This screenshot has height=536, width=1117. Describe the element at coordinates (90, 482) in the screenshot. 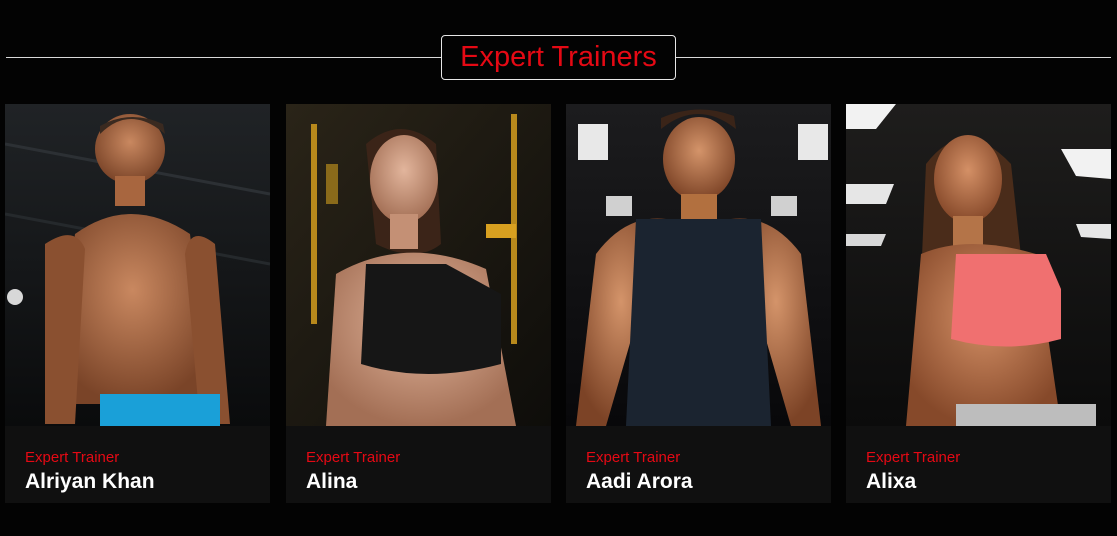

I see `trainer-name: Alriyan Khan` at that location.